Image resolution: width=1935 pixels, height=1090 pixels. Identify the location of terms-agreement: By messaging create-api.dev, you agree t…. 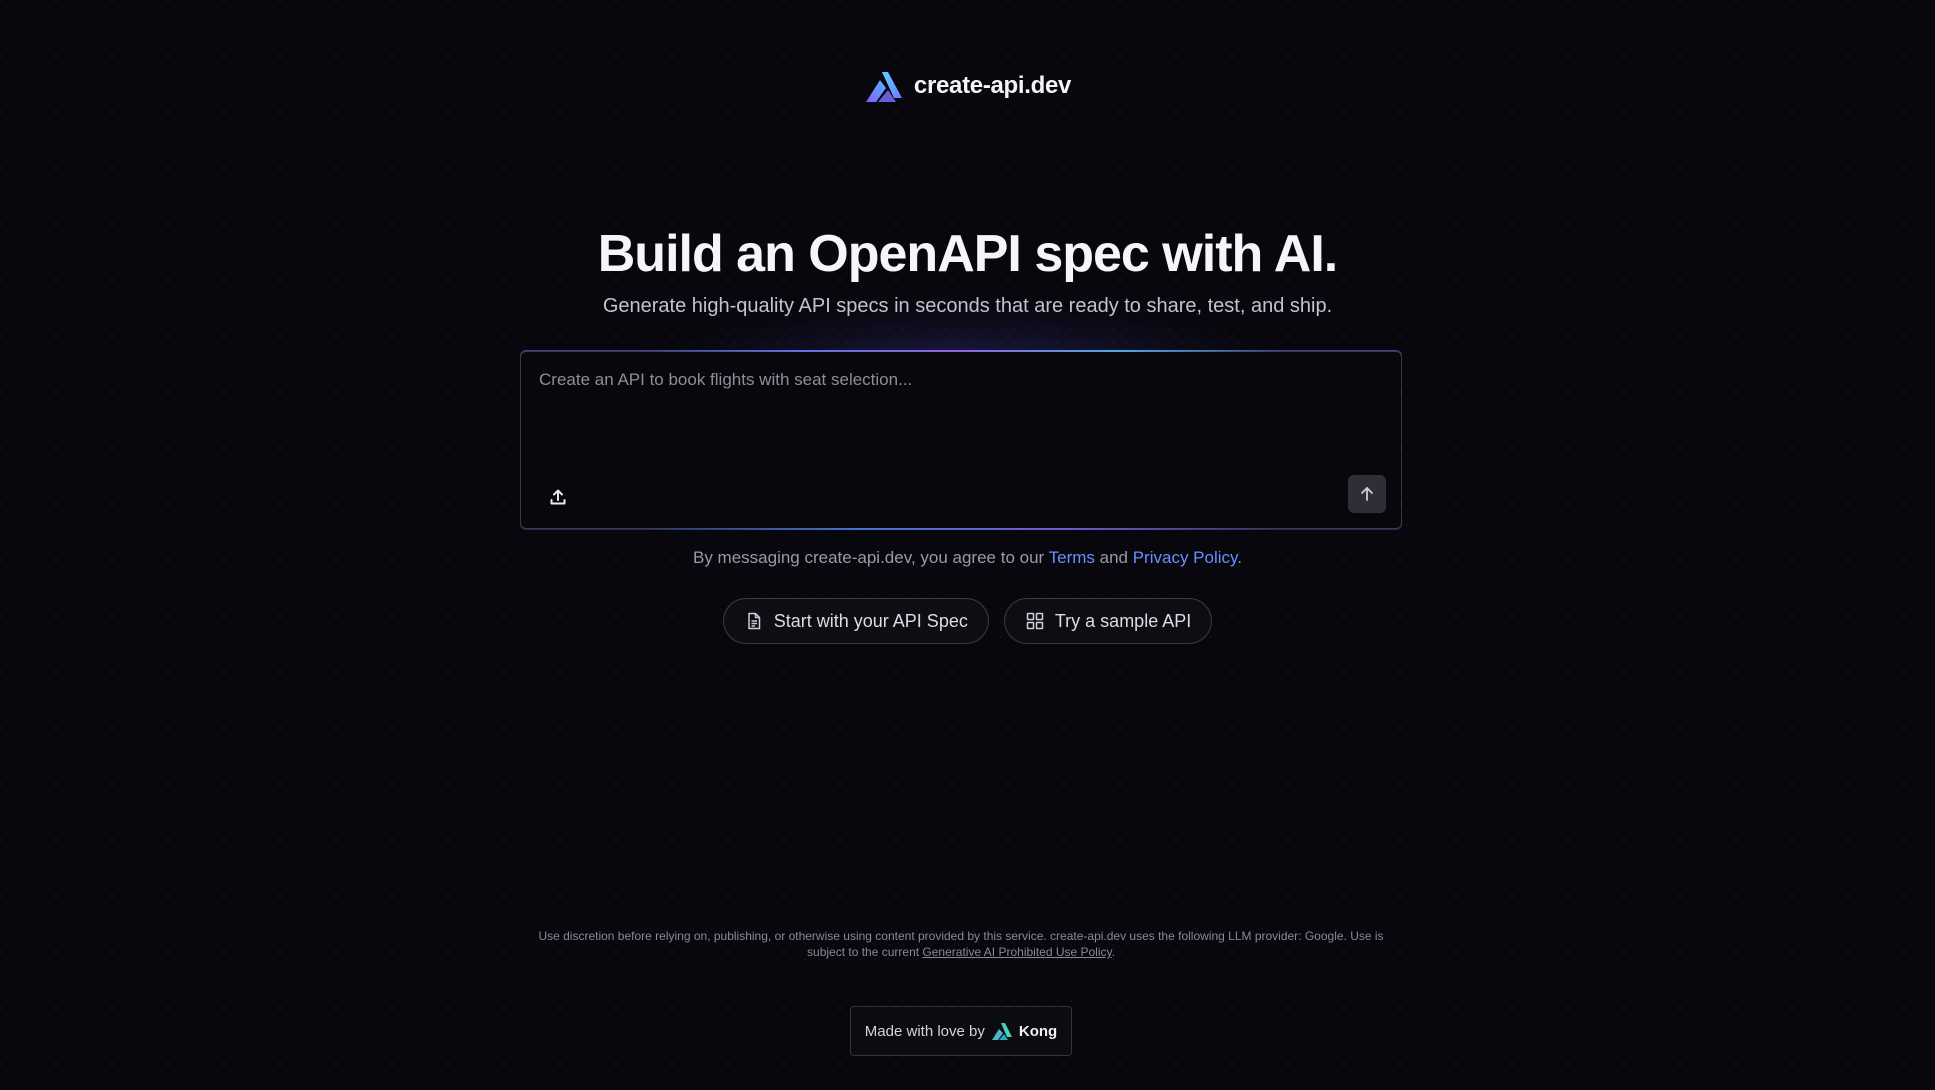
(967, 558).